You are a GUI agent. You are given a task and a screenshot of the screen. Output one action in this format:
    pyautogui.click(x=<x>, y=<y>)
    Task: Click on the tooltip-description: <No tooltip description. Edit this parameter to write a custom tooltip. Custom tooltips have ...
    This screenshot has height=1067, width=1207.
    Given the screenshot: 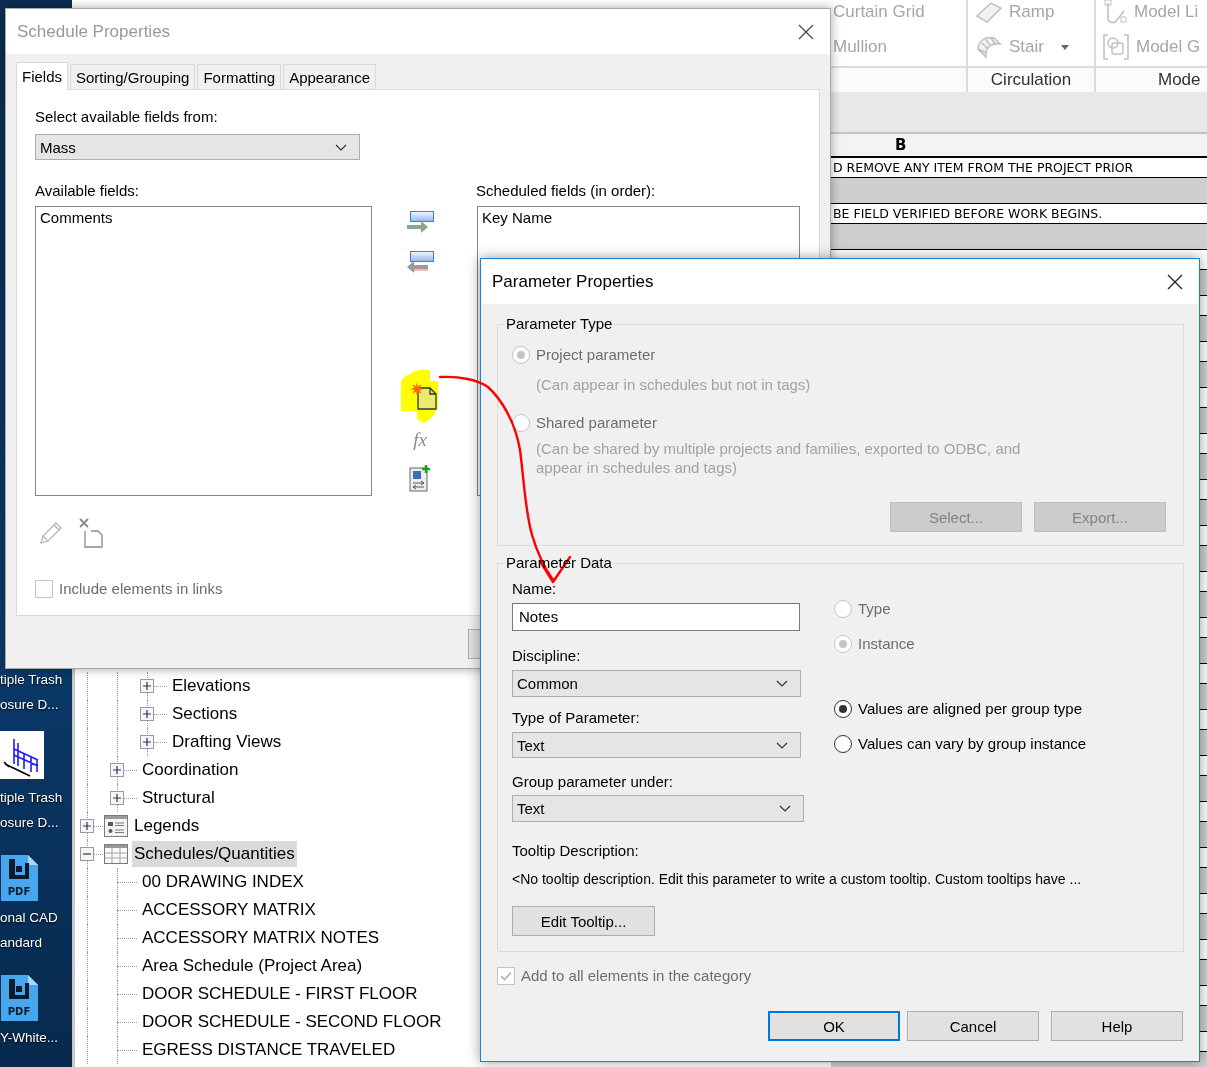 What is the action you would take?
    pyautogui.click(x=797, y=879)
    